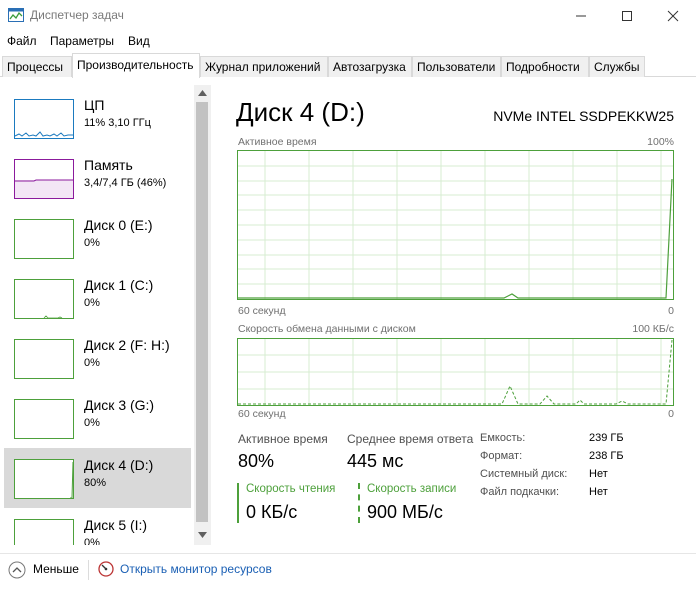 The height and width of the screenshot is (590, 696). I want to click on response-time-value: 445 мс, so click(375, 461).